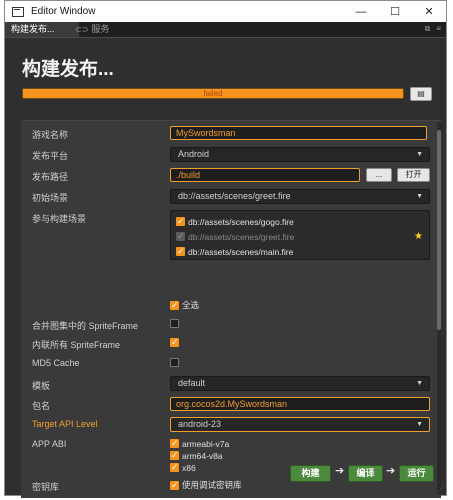 The height and width of the screenshot is (500, 453). What do you see at coordinates (300, 154) in the screenshot?
I see `platform-select: Android ▼` at bounding box center [300, 154].